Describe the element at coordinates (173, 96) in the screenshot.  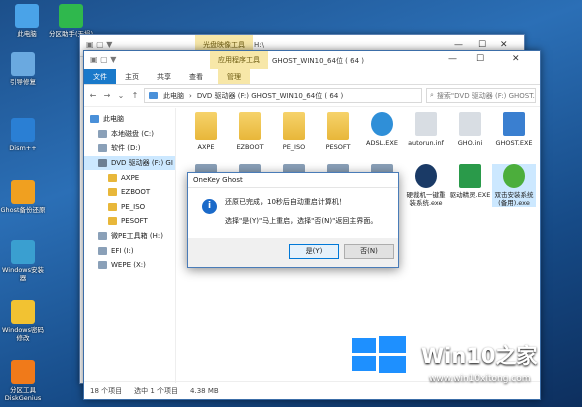
I see `breadcrumb-computer: 此电脑` at that location.